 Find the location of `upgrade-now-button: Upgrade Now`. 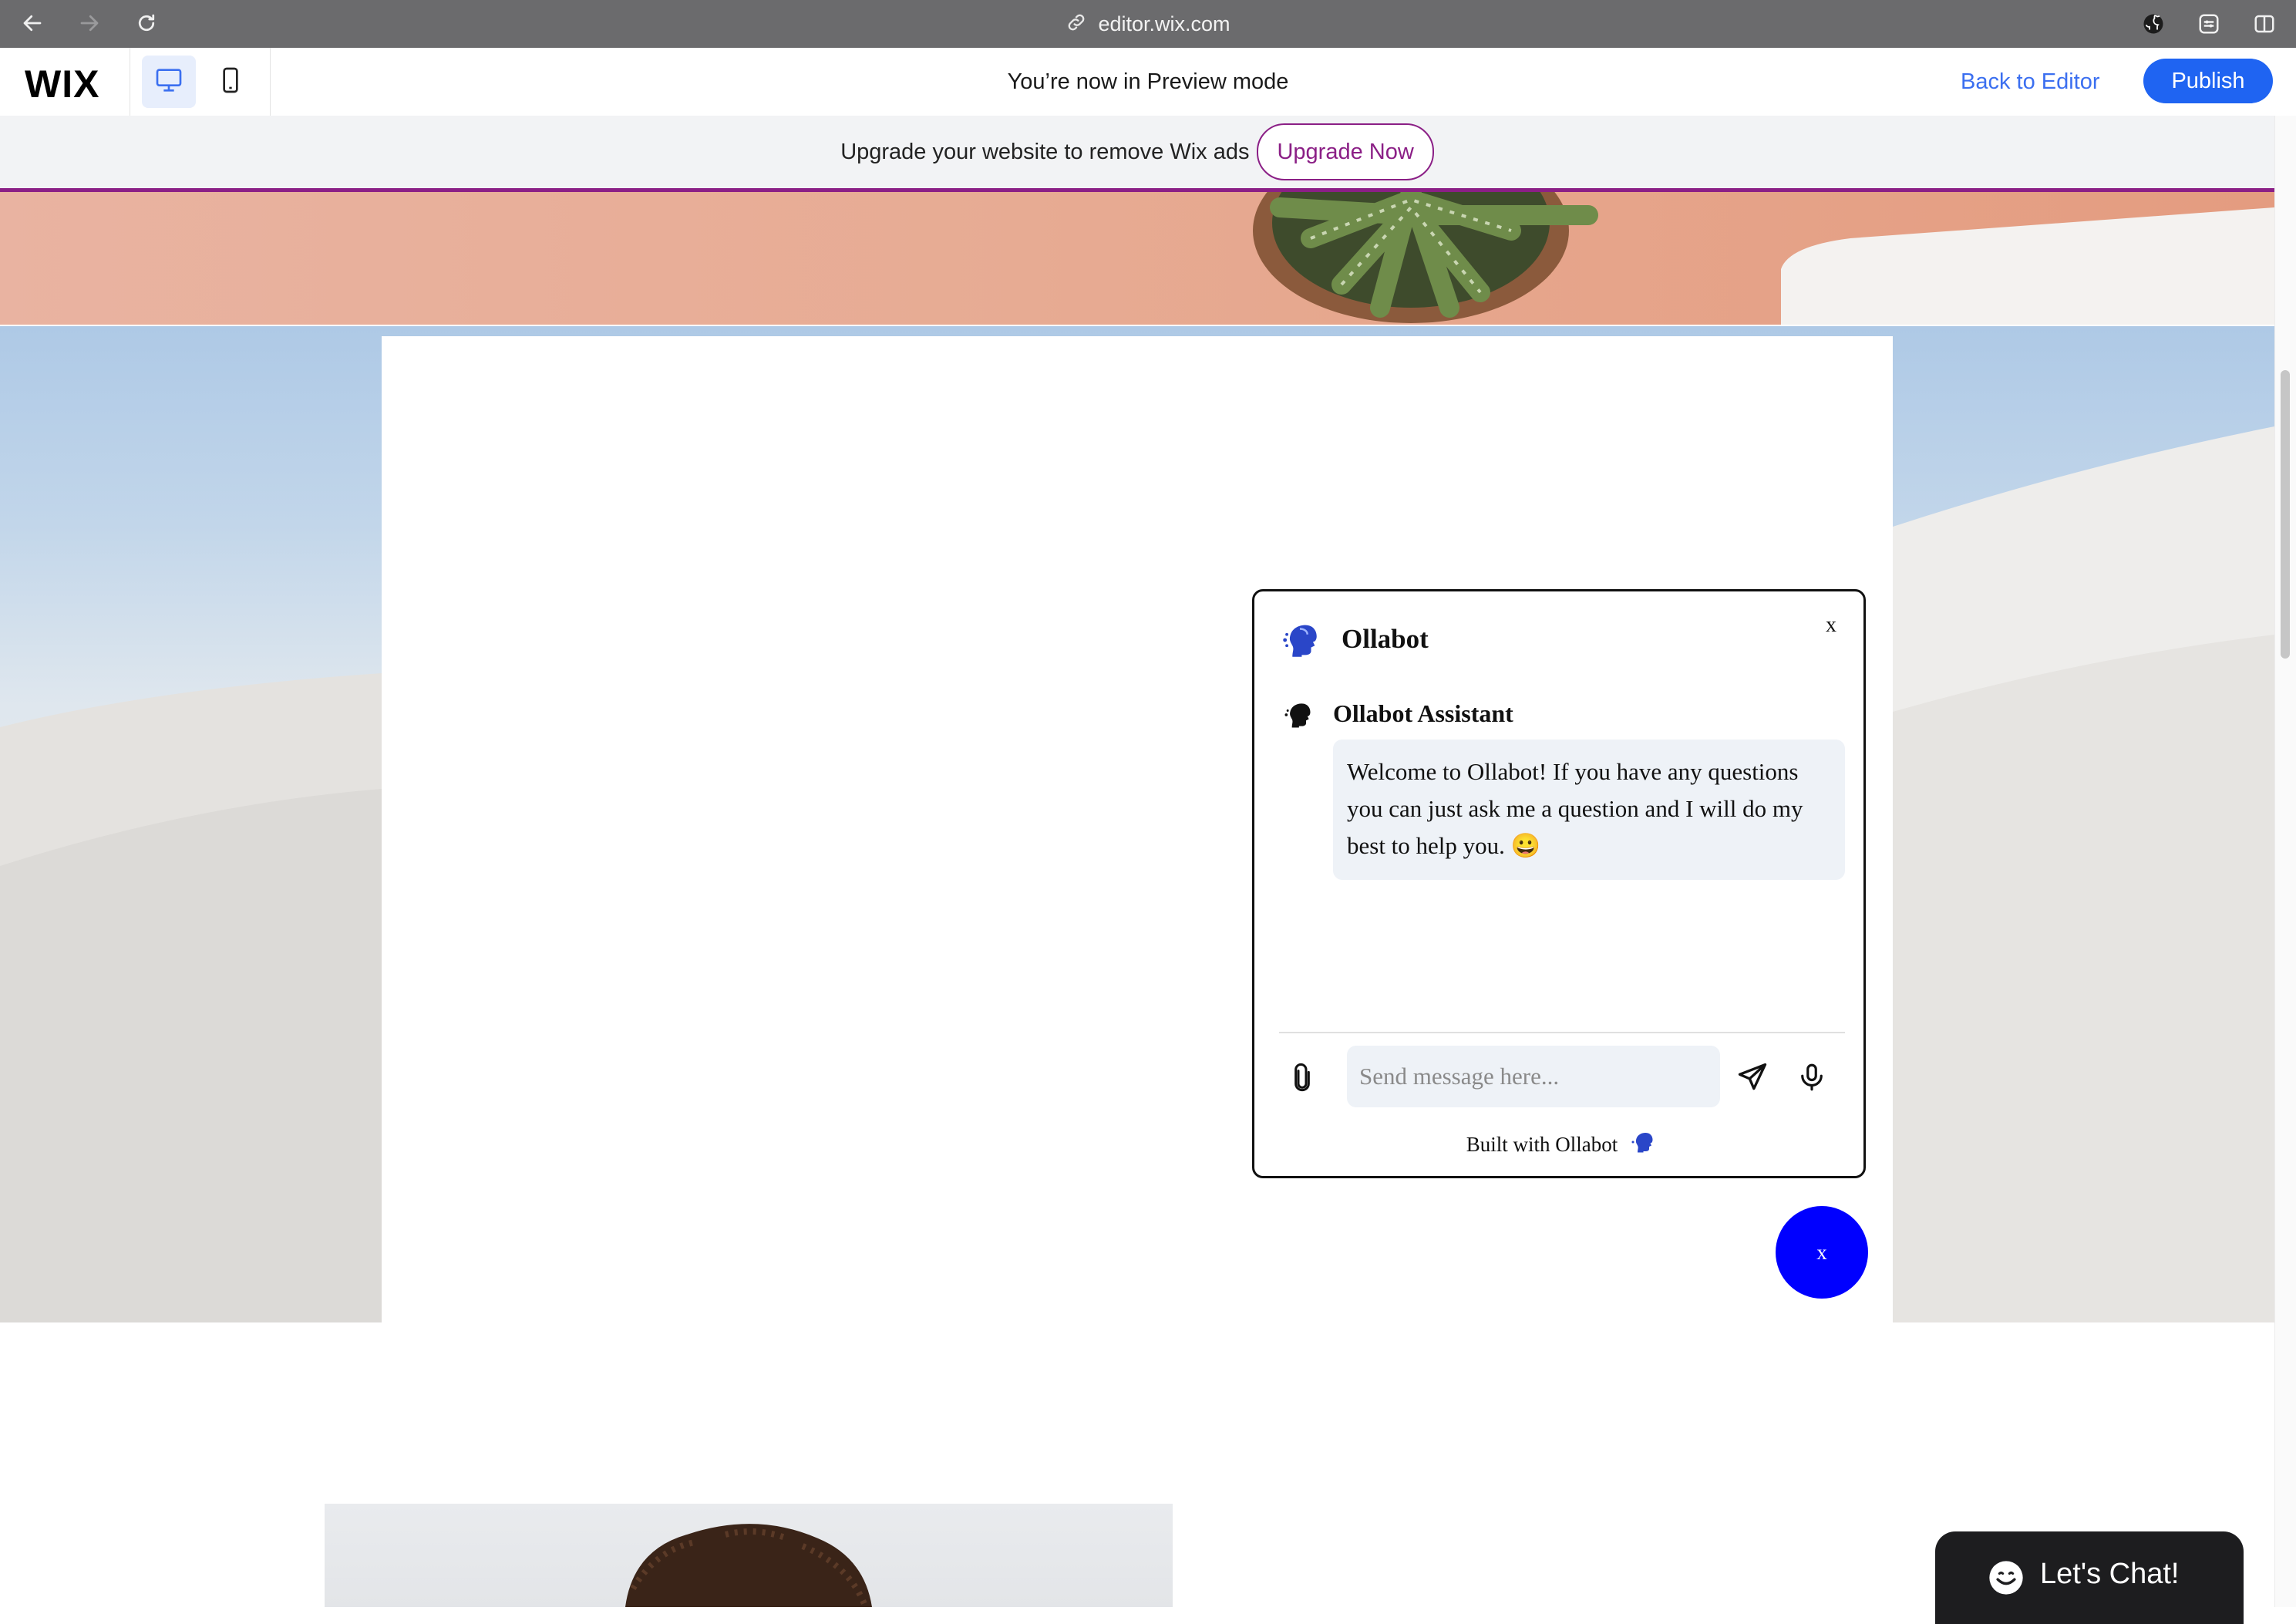

upgrade-now-button: Upgrade Now is located at coordinates (1345, 152).